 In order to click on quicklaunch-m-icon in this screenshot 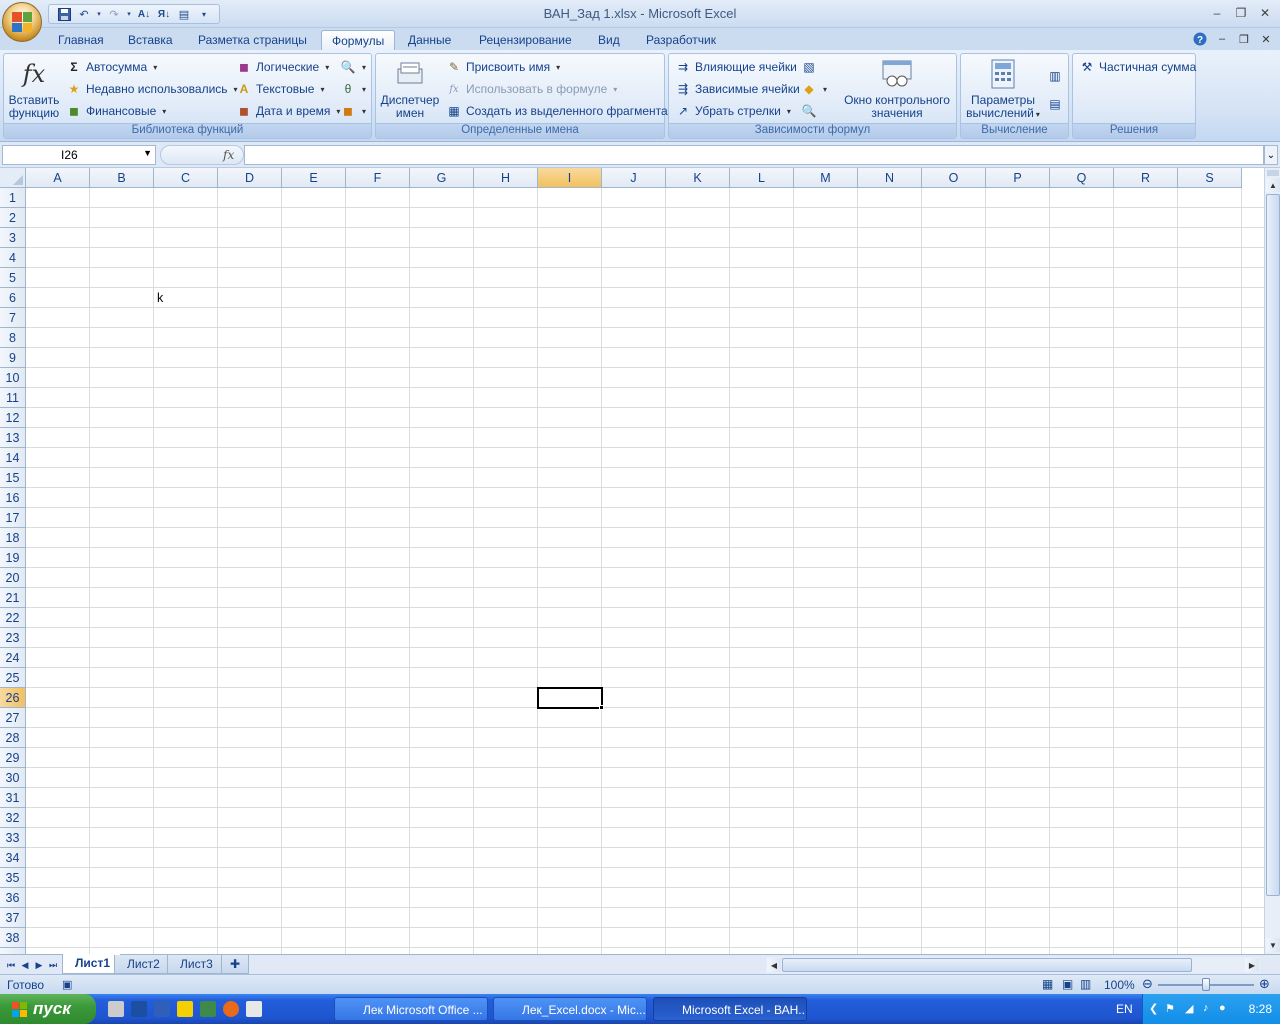, I will do `click(185, 1009)`.